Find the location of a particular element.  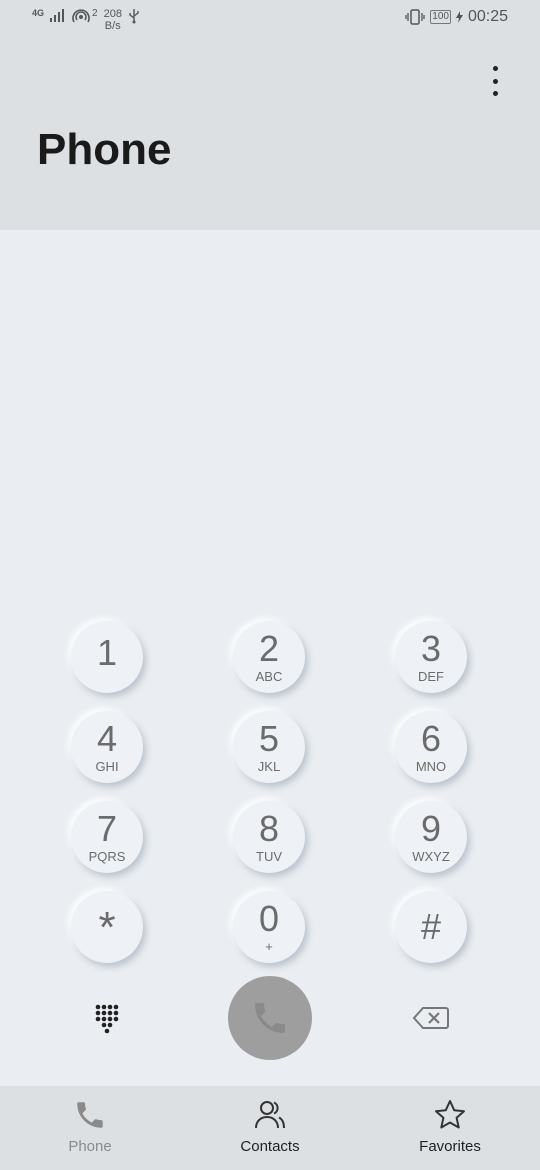

speed-unit: B/s is located at coordinates (112, 26).